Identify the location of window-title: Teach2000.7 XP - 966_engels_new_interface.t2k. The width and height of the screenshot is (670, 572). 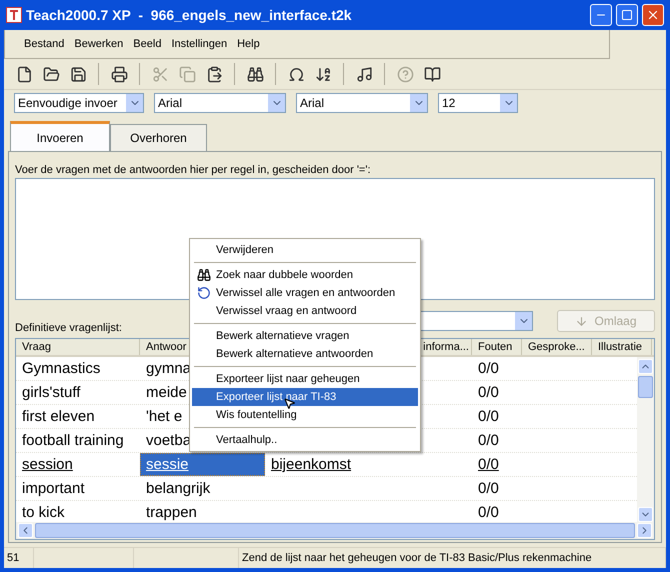
(189, 15).